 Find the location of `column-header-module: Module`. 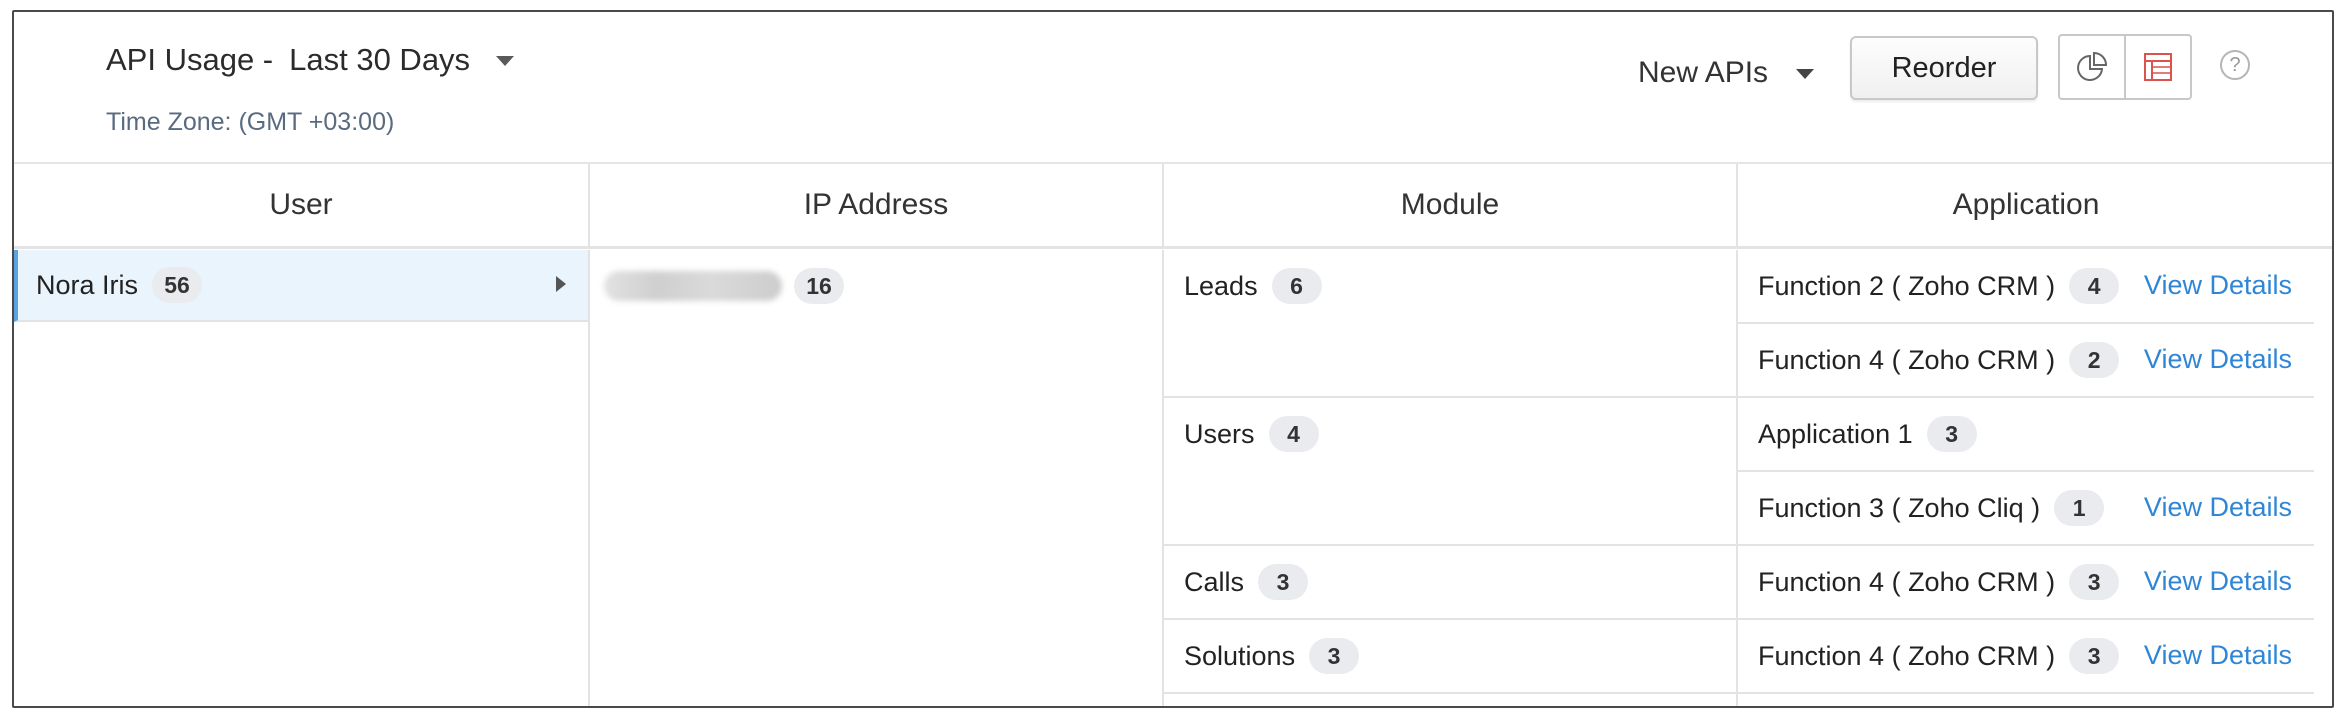

column-header-module: Module is located at coordinates (1449, 205).